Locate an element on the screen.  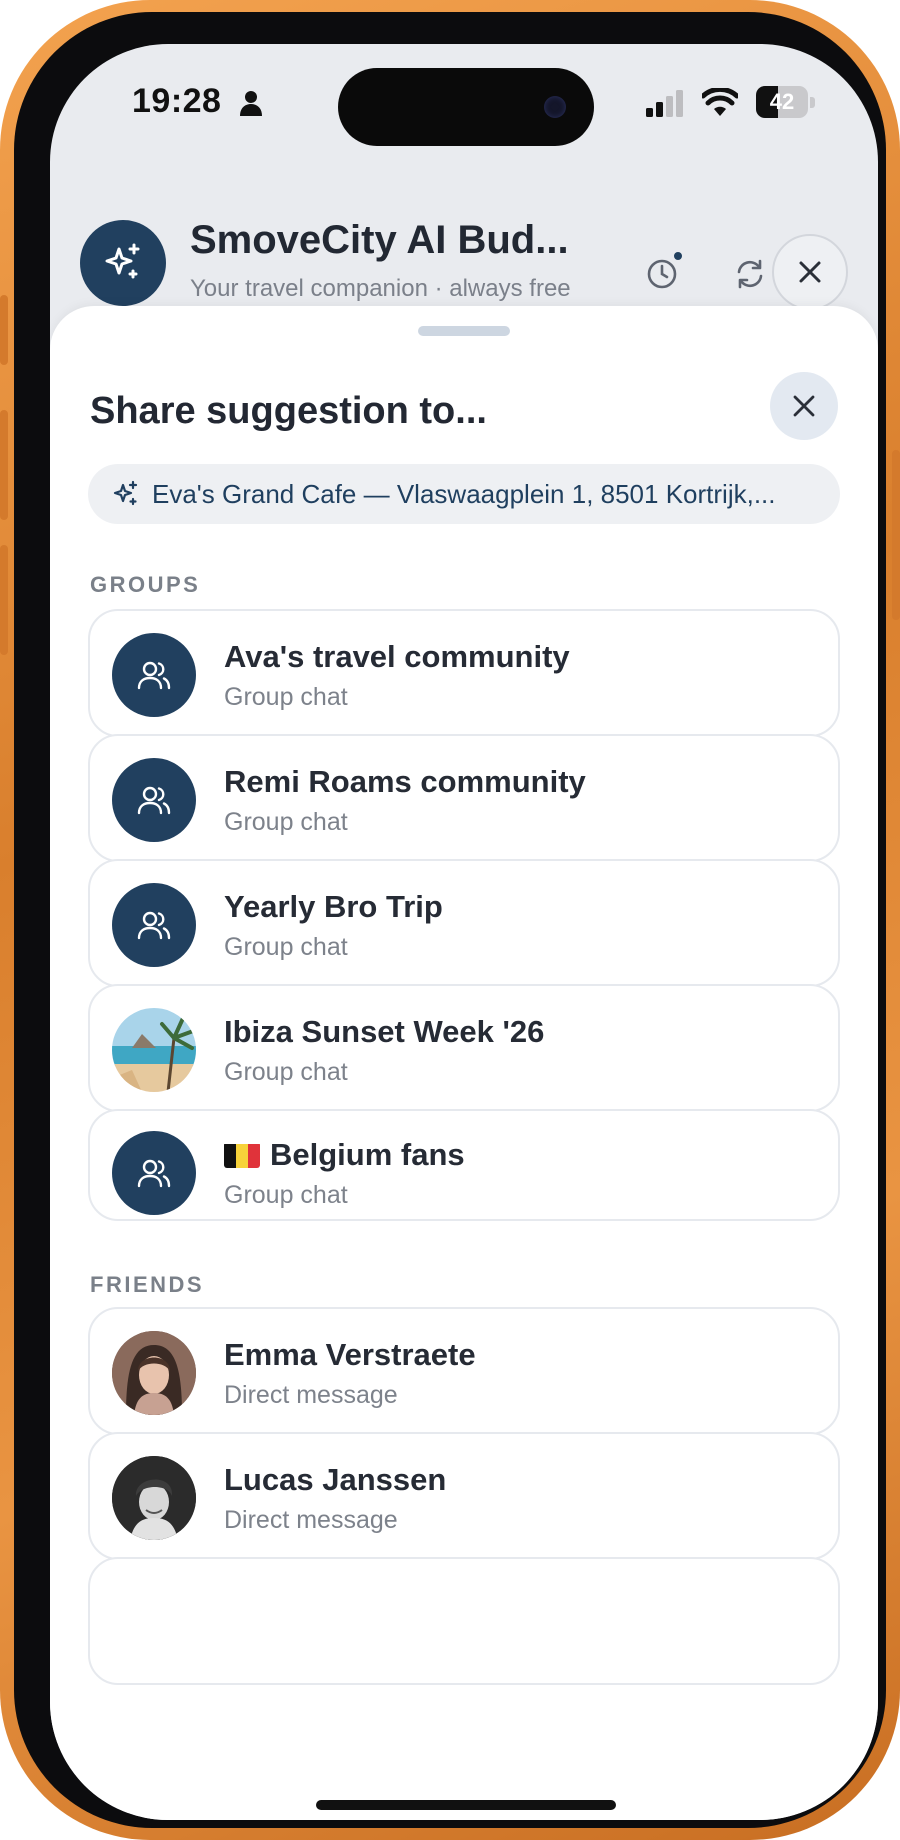
cellular-signal-icon is located at coordinates (664, 103).